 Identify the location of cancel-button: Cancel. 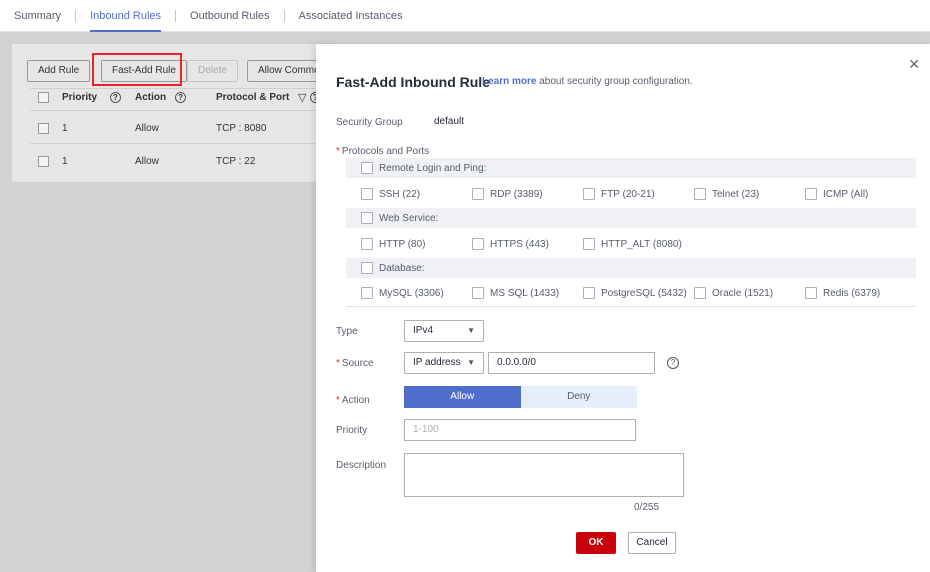
(652, 543).